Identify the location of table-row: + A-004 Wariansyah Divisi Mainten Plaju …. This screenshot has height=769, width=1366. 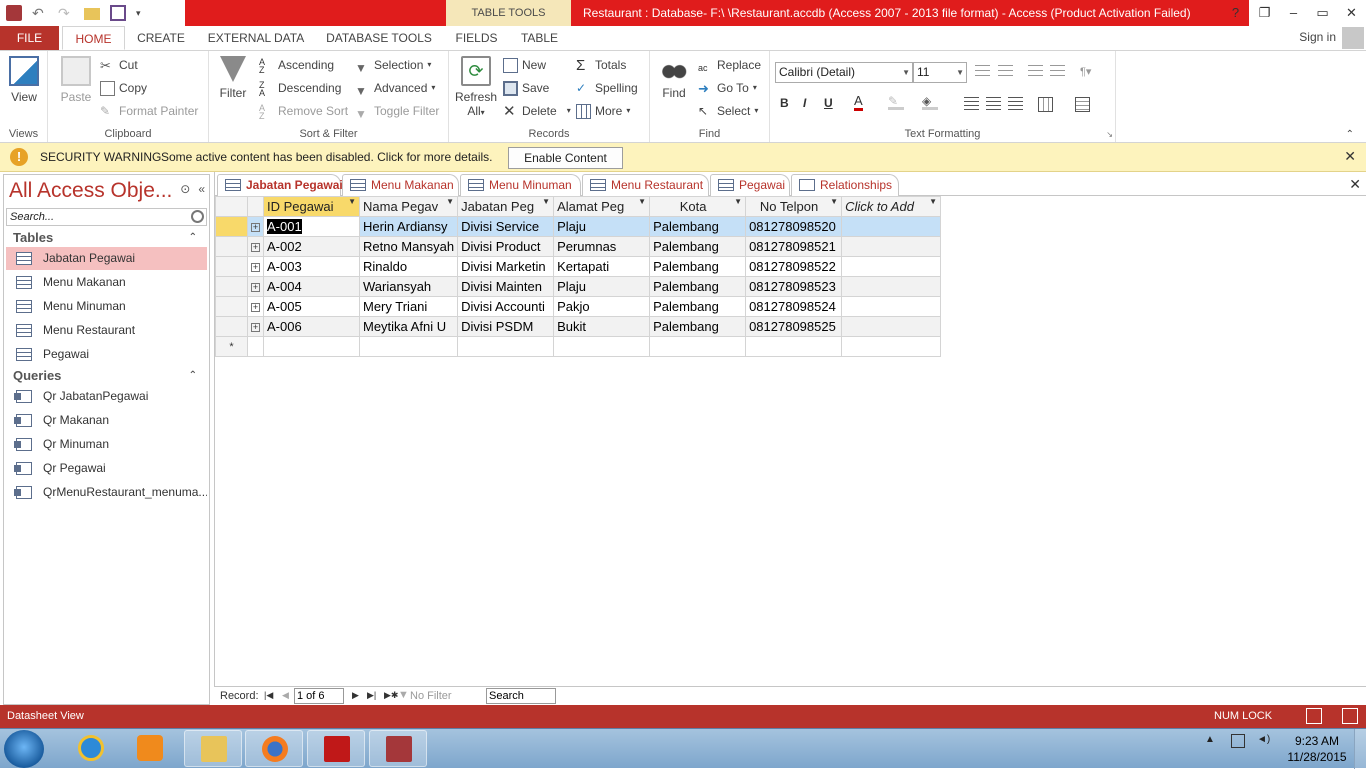
(578, 286).